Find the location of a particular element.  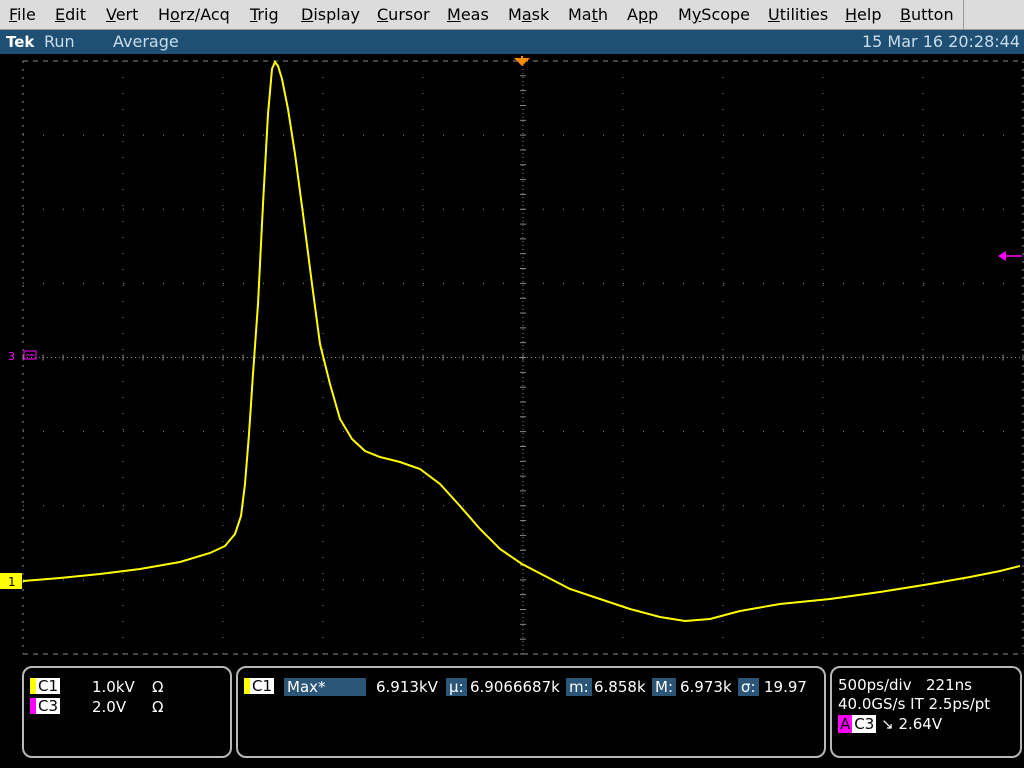

acquisition-mode-label: Average is located at coordinates (146, 42).